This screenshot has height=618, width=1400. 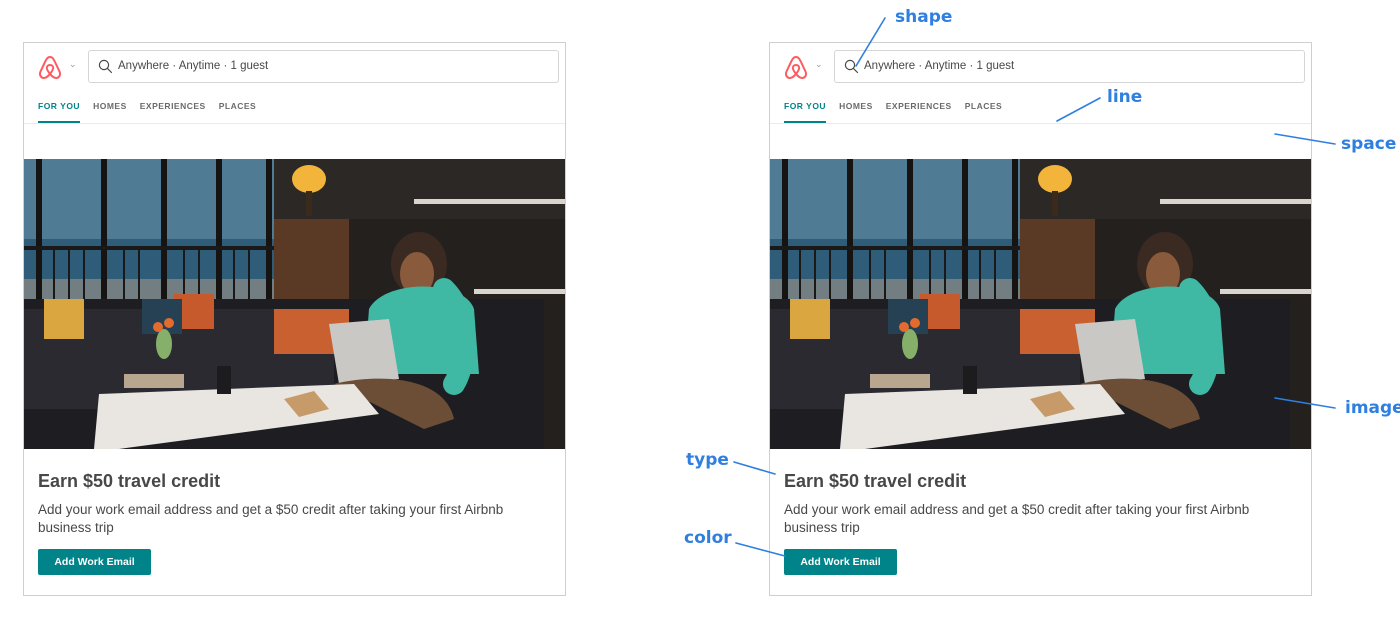 What do you see at coordinates (1369, 144) in the screenshot?
I see `annotation-space: space` at bounding box center [1369, 144].